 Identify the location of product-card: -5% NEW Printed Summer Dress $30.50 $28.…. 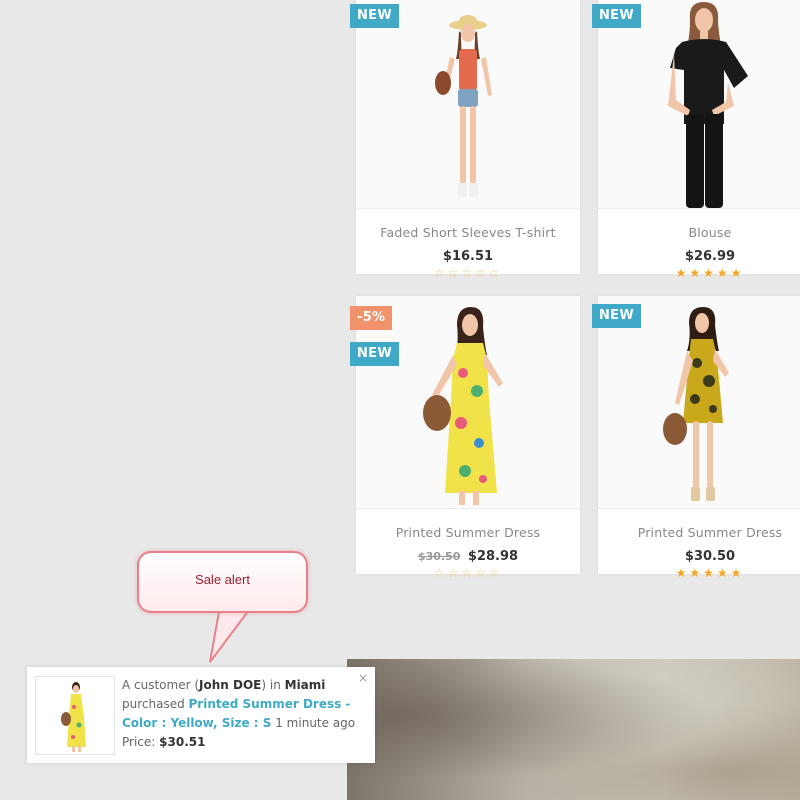
(465, 438).